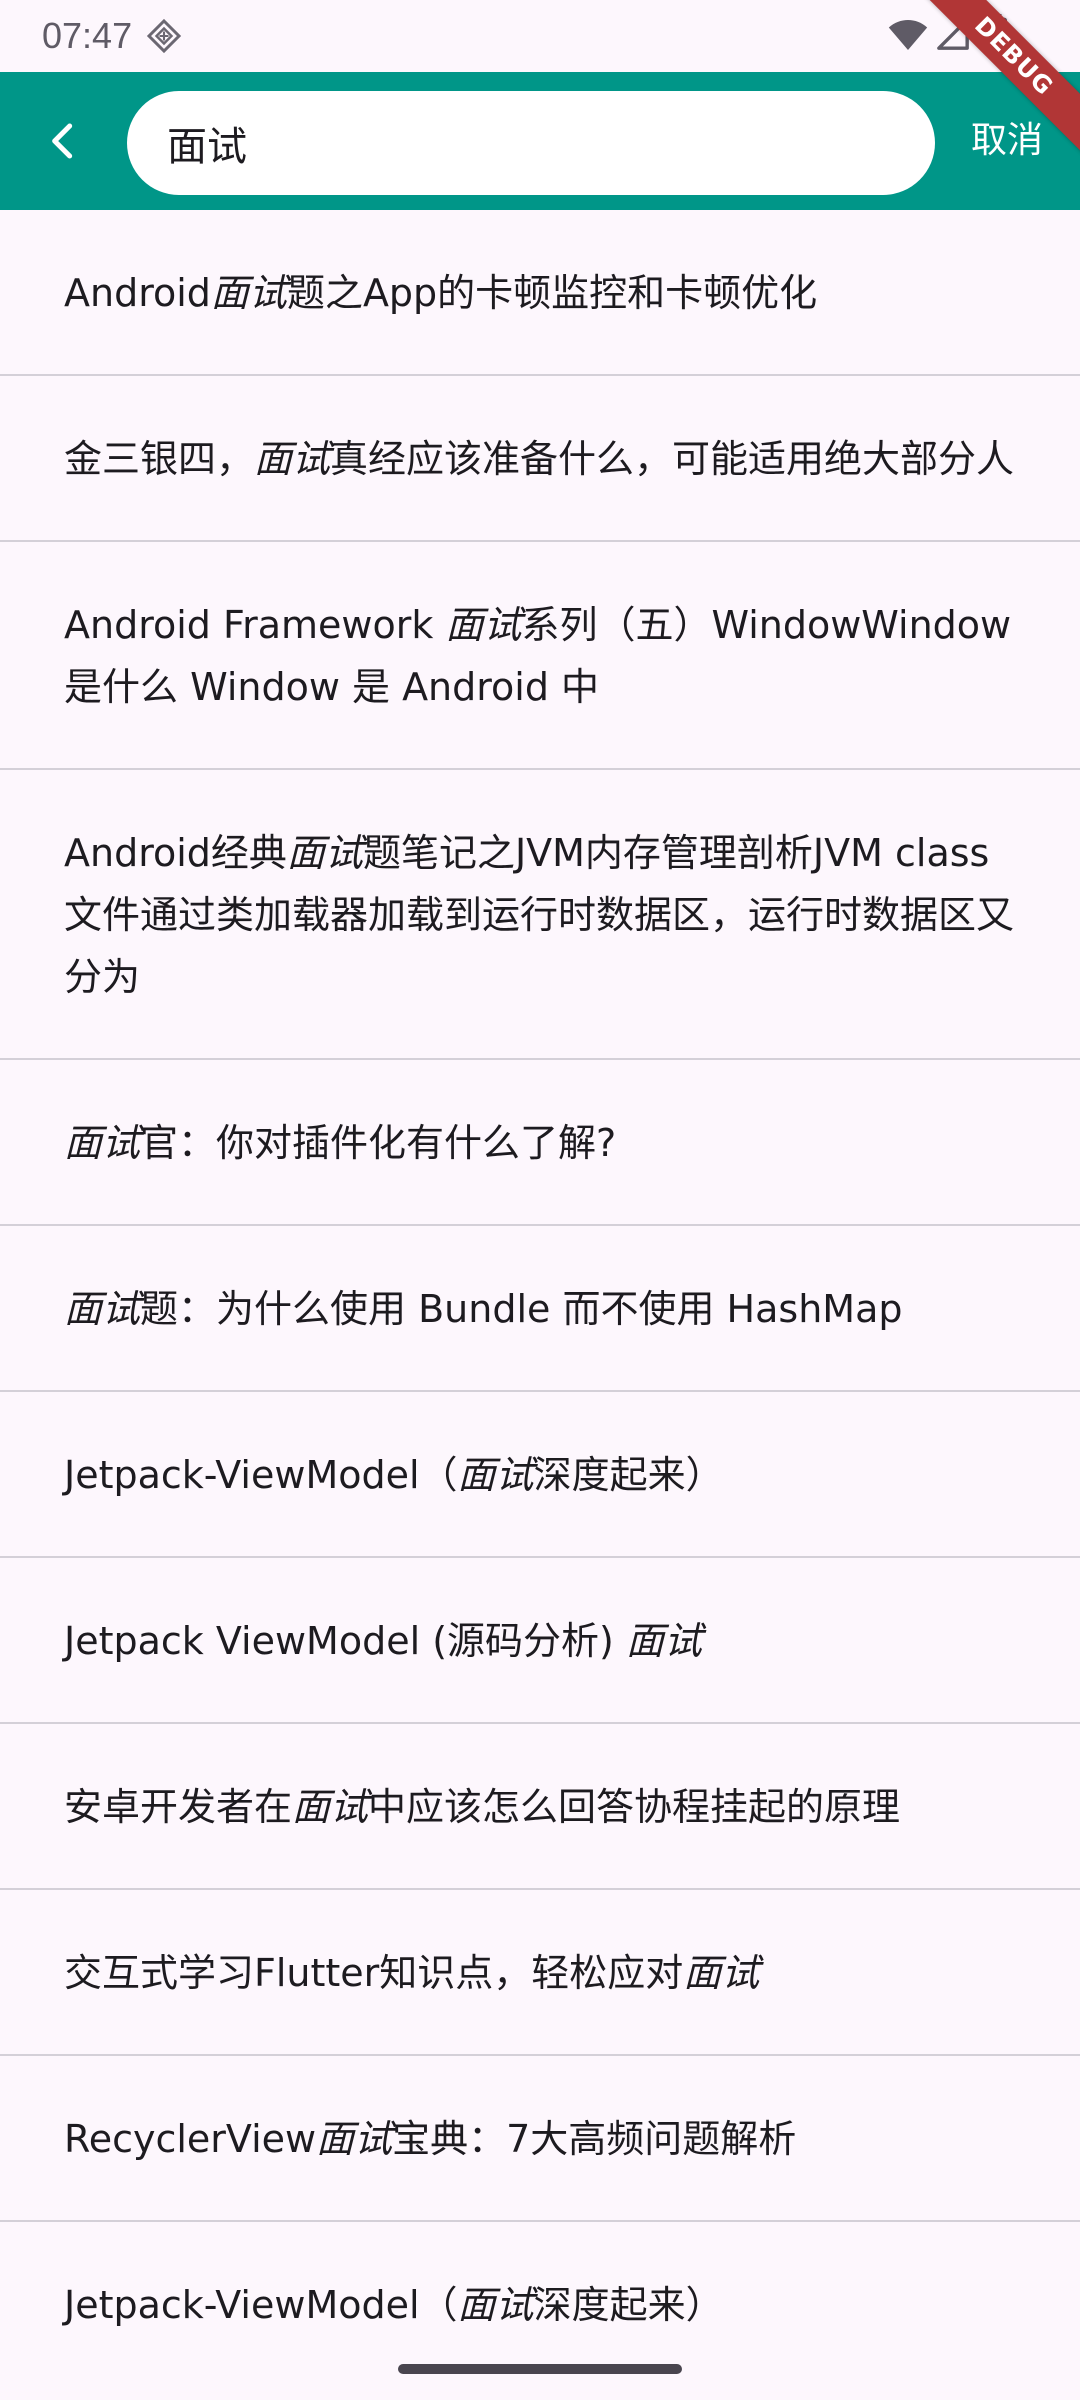 Image resolution: width=1080 pixels, height=2400 pixels. What do you see at coordinates (908, 35) in the screenshot?
I see `wifi-icon` at bounding box center [908, 35].